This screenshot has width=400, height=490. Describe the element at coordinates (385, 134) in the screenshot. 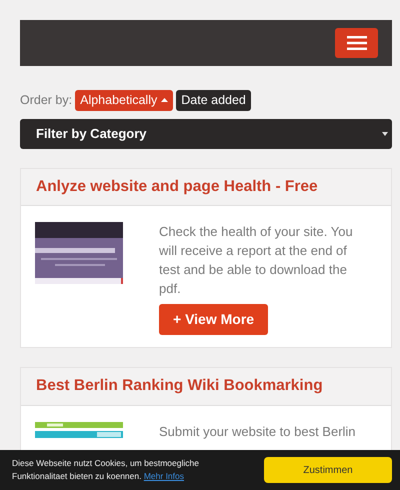

I see `dropdown-caret-icon` at that location.